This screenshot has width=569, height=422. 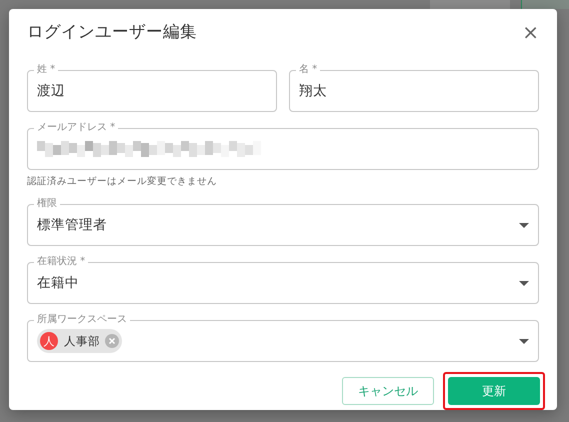 What do you see at coordinates (283, 145) in the screenshot?
I see `input-field: メールアドレス *` at bounding box center [283, 145].